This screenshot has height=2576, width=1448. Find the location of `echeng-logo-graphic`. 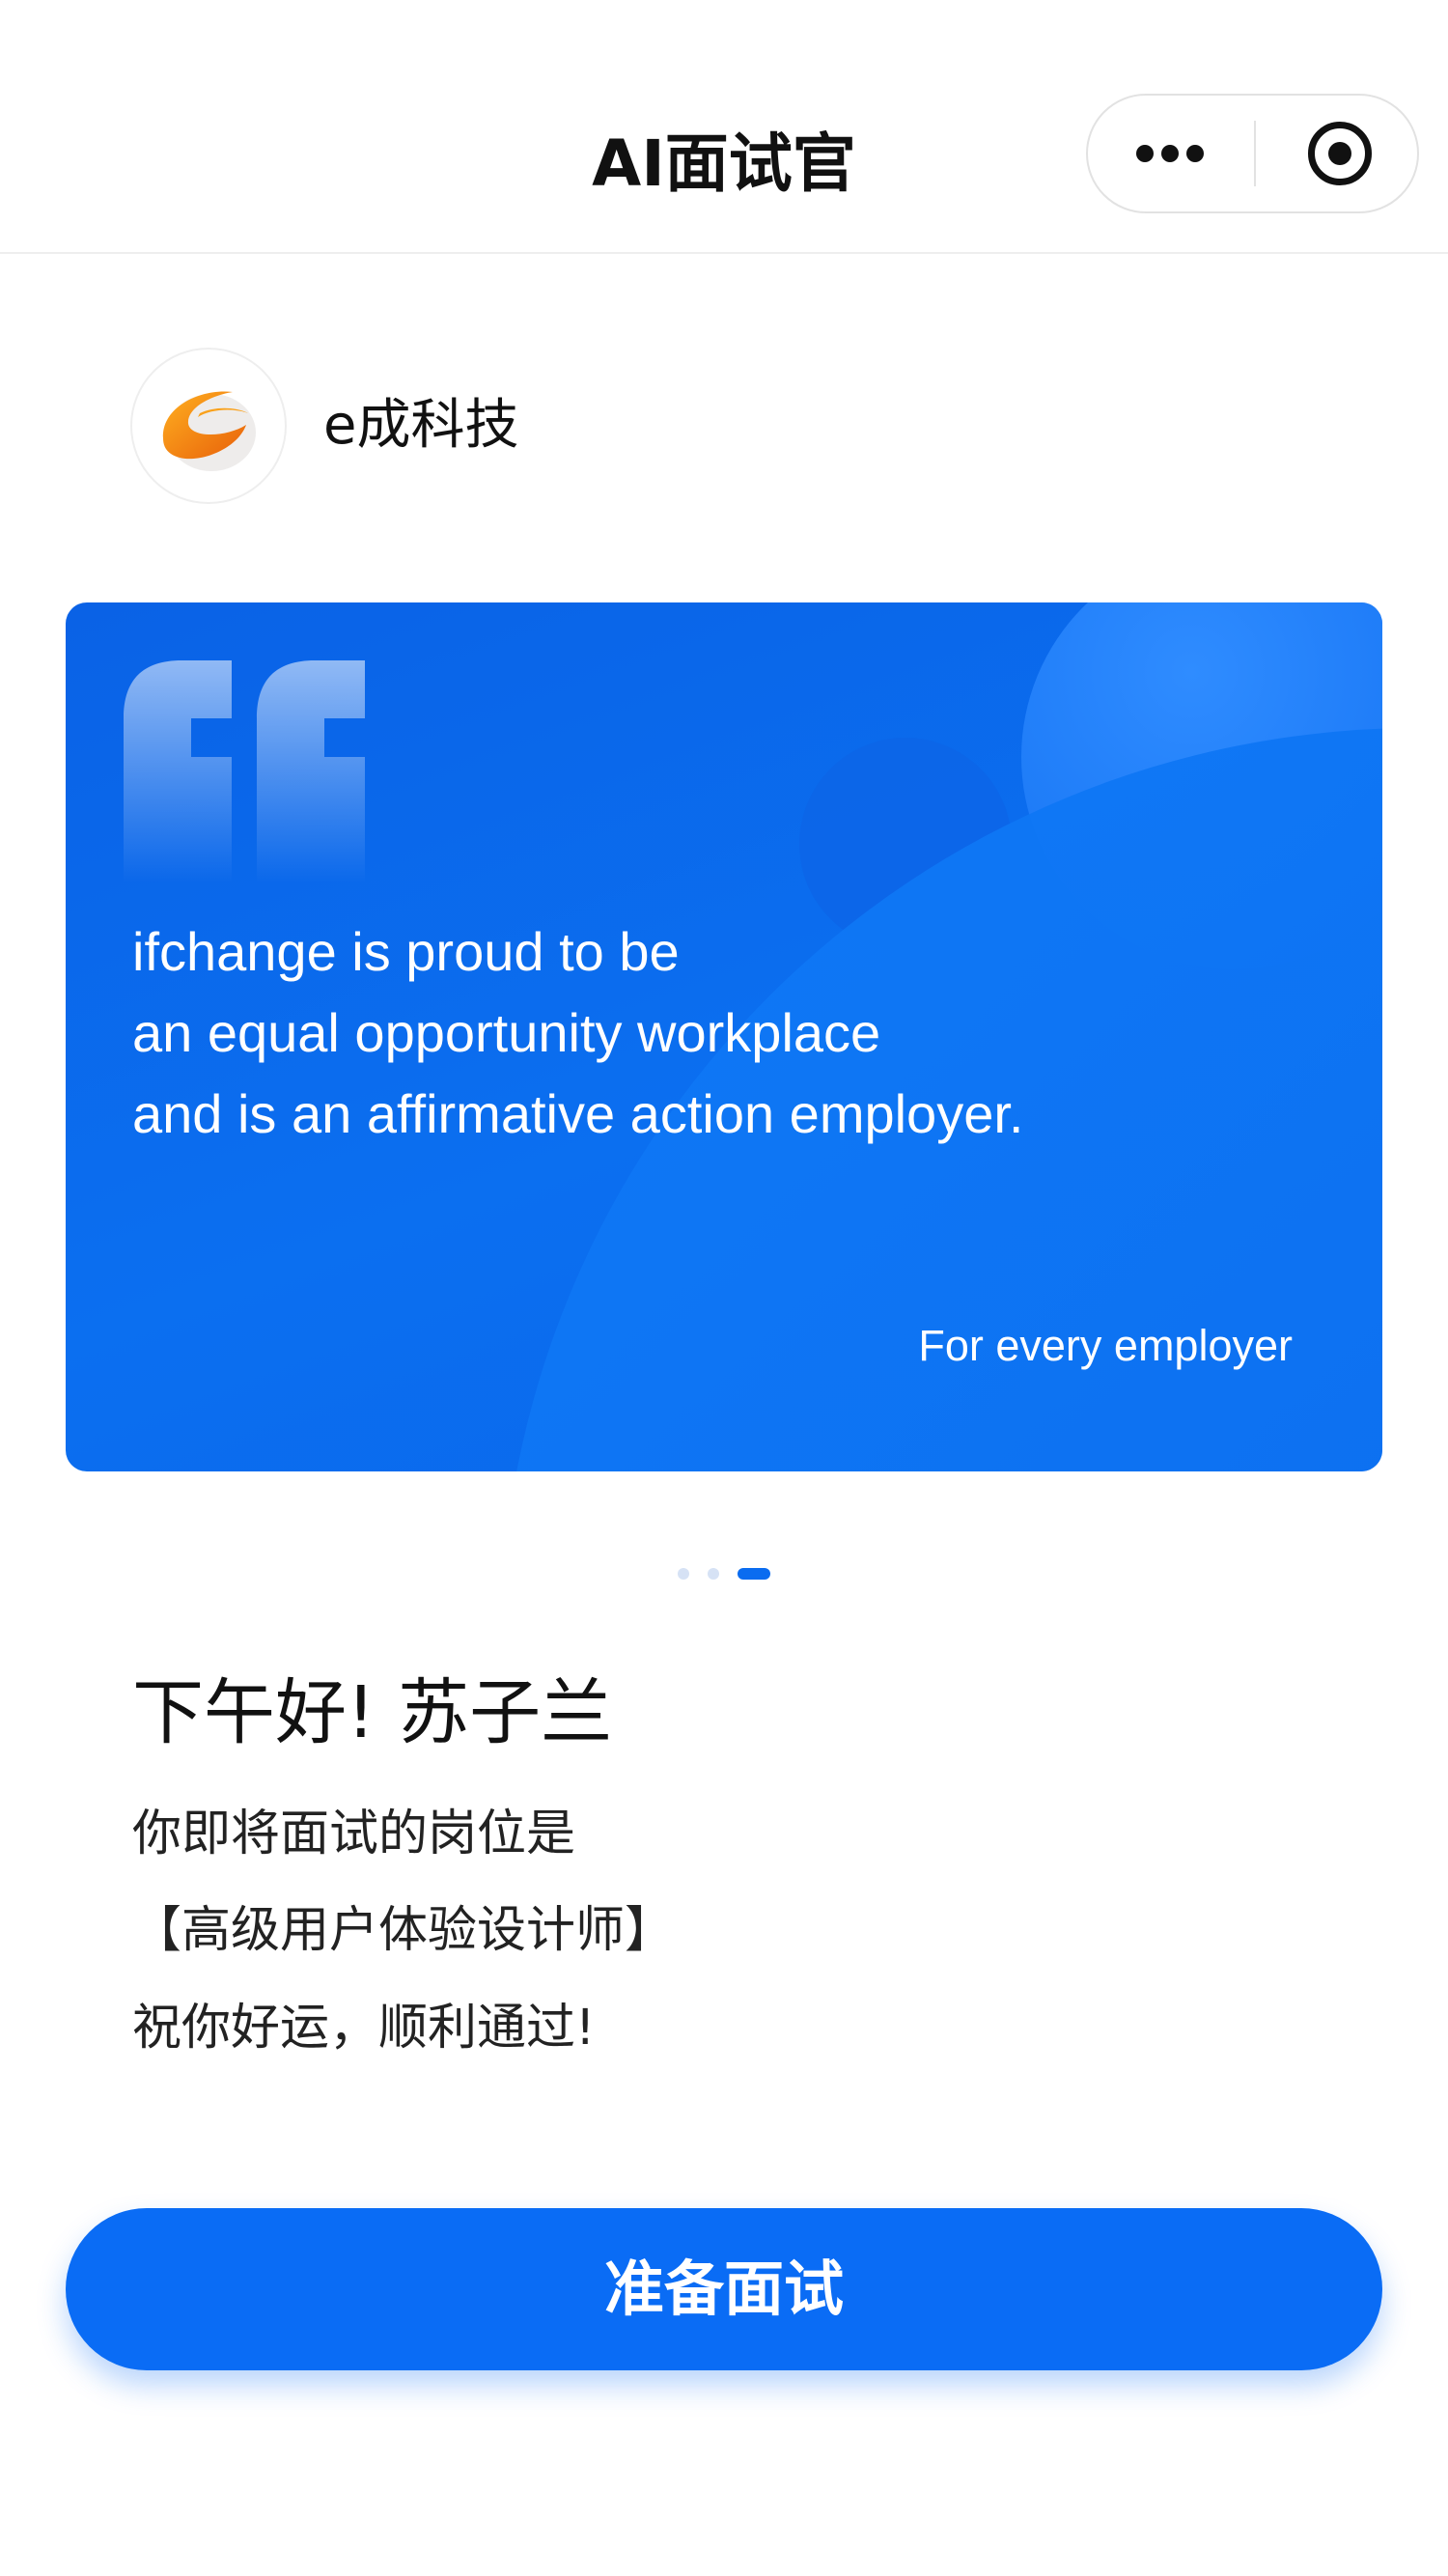

echeng-logo-graphic is located at coordinates (209, 431).